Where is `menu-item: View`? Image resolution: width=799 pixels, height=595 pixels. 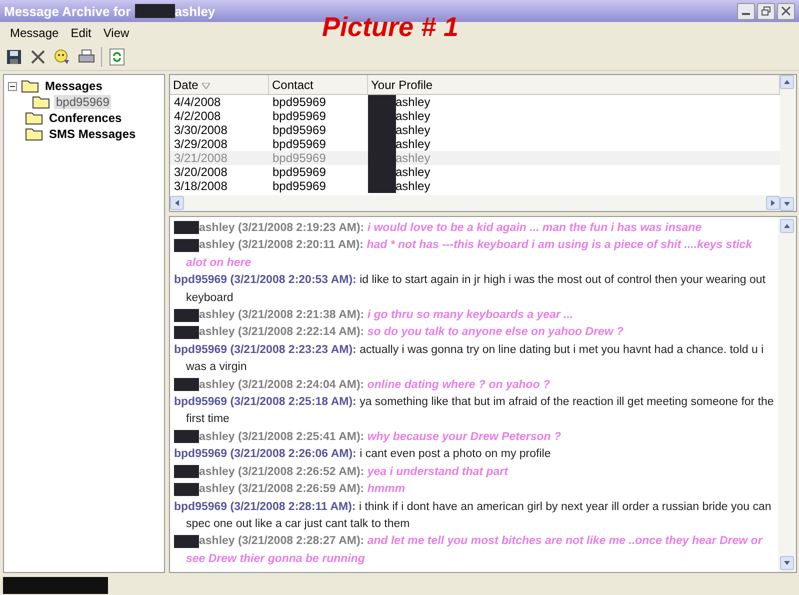 menu-item: View is located at coordinates (116, 33).